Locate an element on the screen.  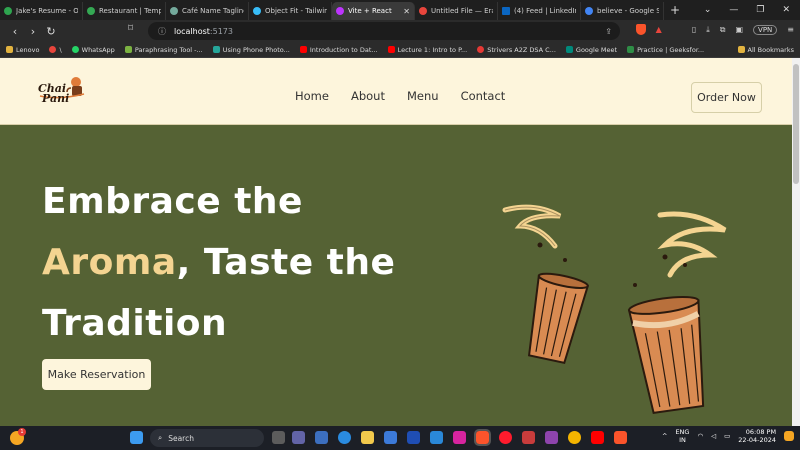
search-icon: ⌕ is located at coordinates (160, 437).